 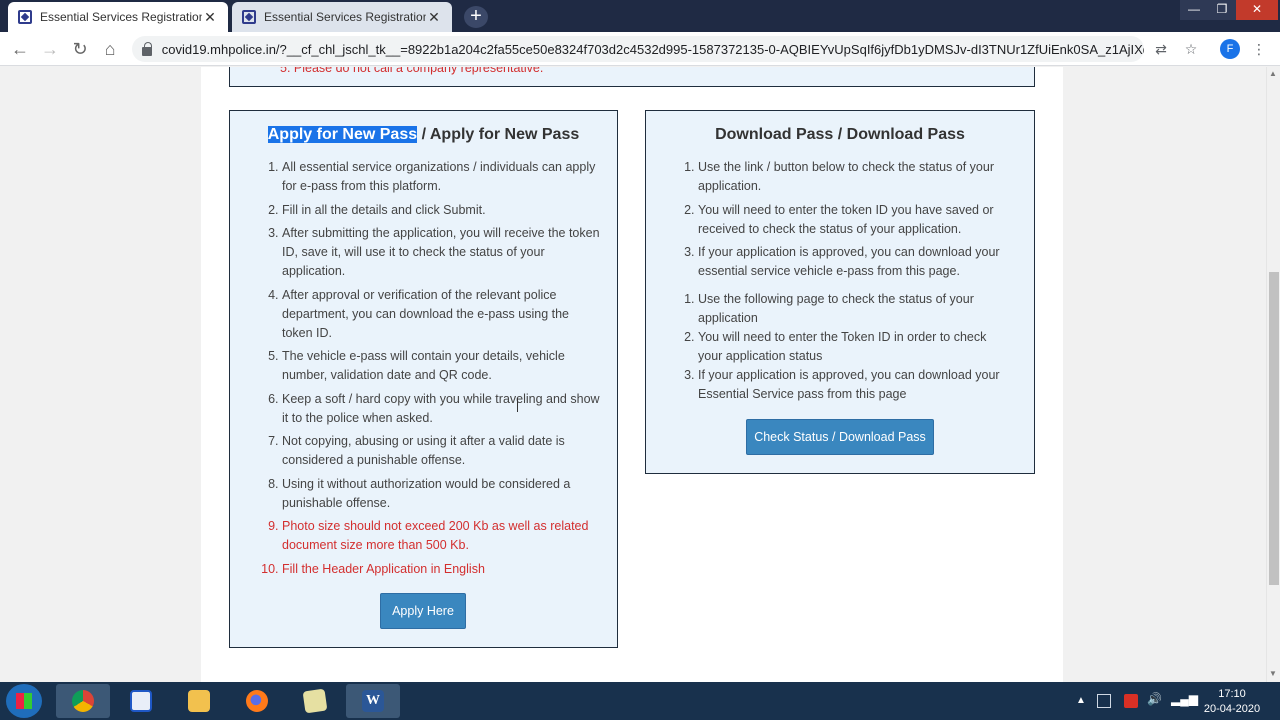 I want to click on clock-date: 20-04-2020, so click(x=1232, y=709).